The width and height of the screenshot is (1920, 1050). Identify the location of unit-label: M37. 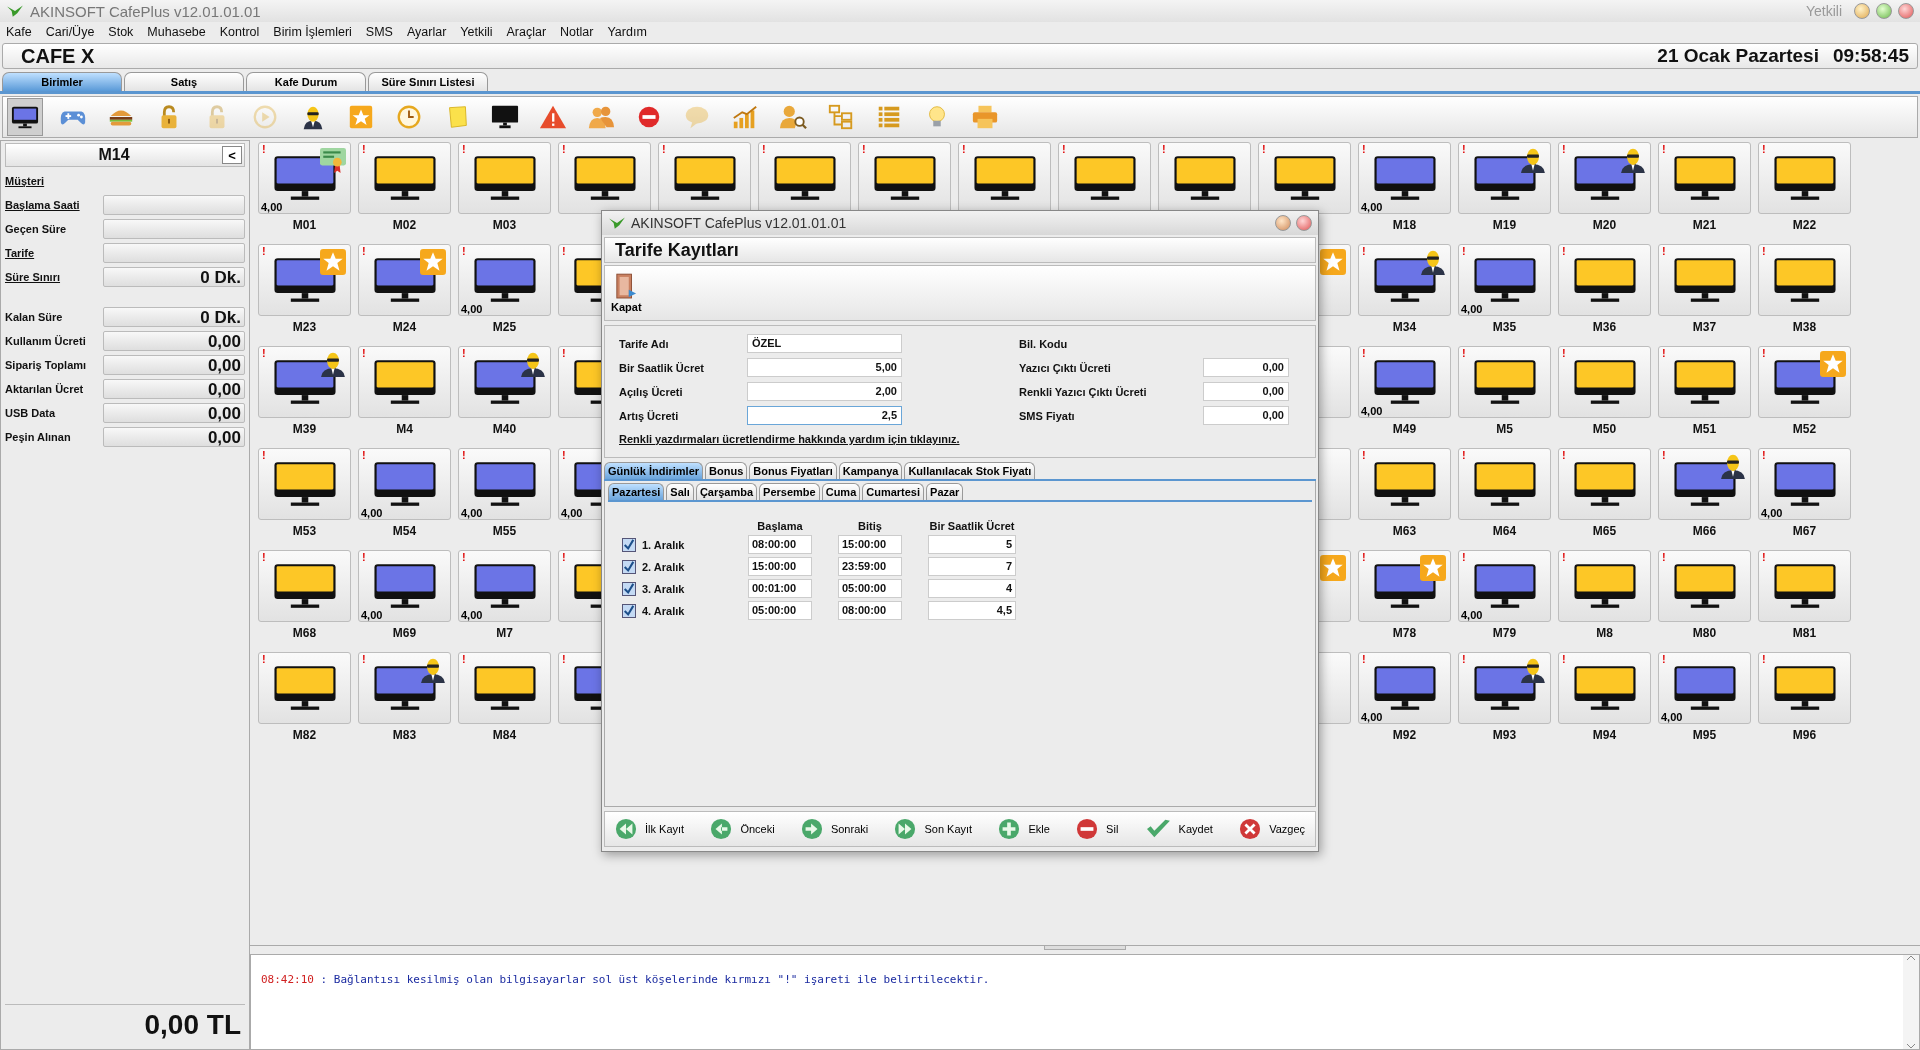
(1704, 327).